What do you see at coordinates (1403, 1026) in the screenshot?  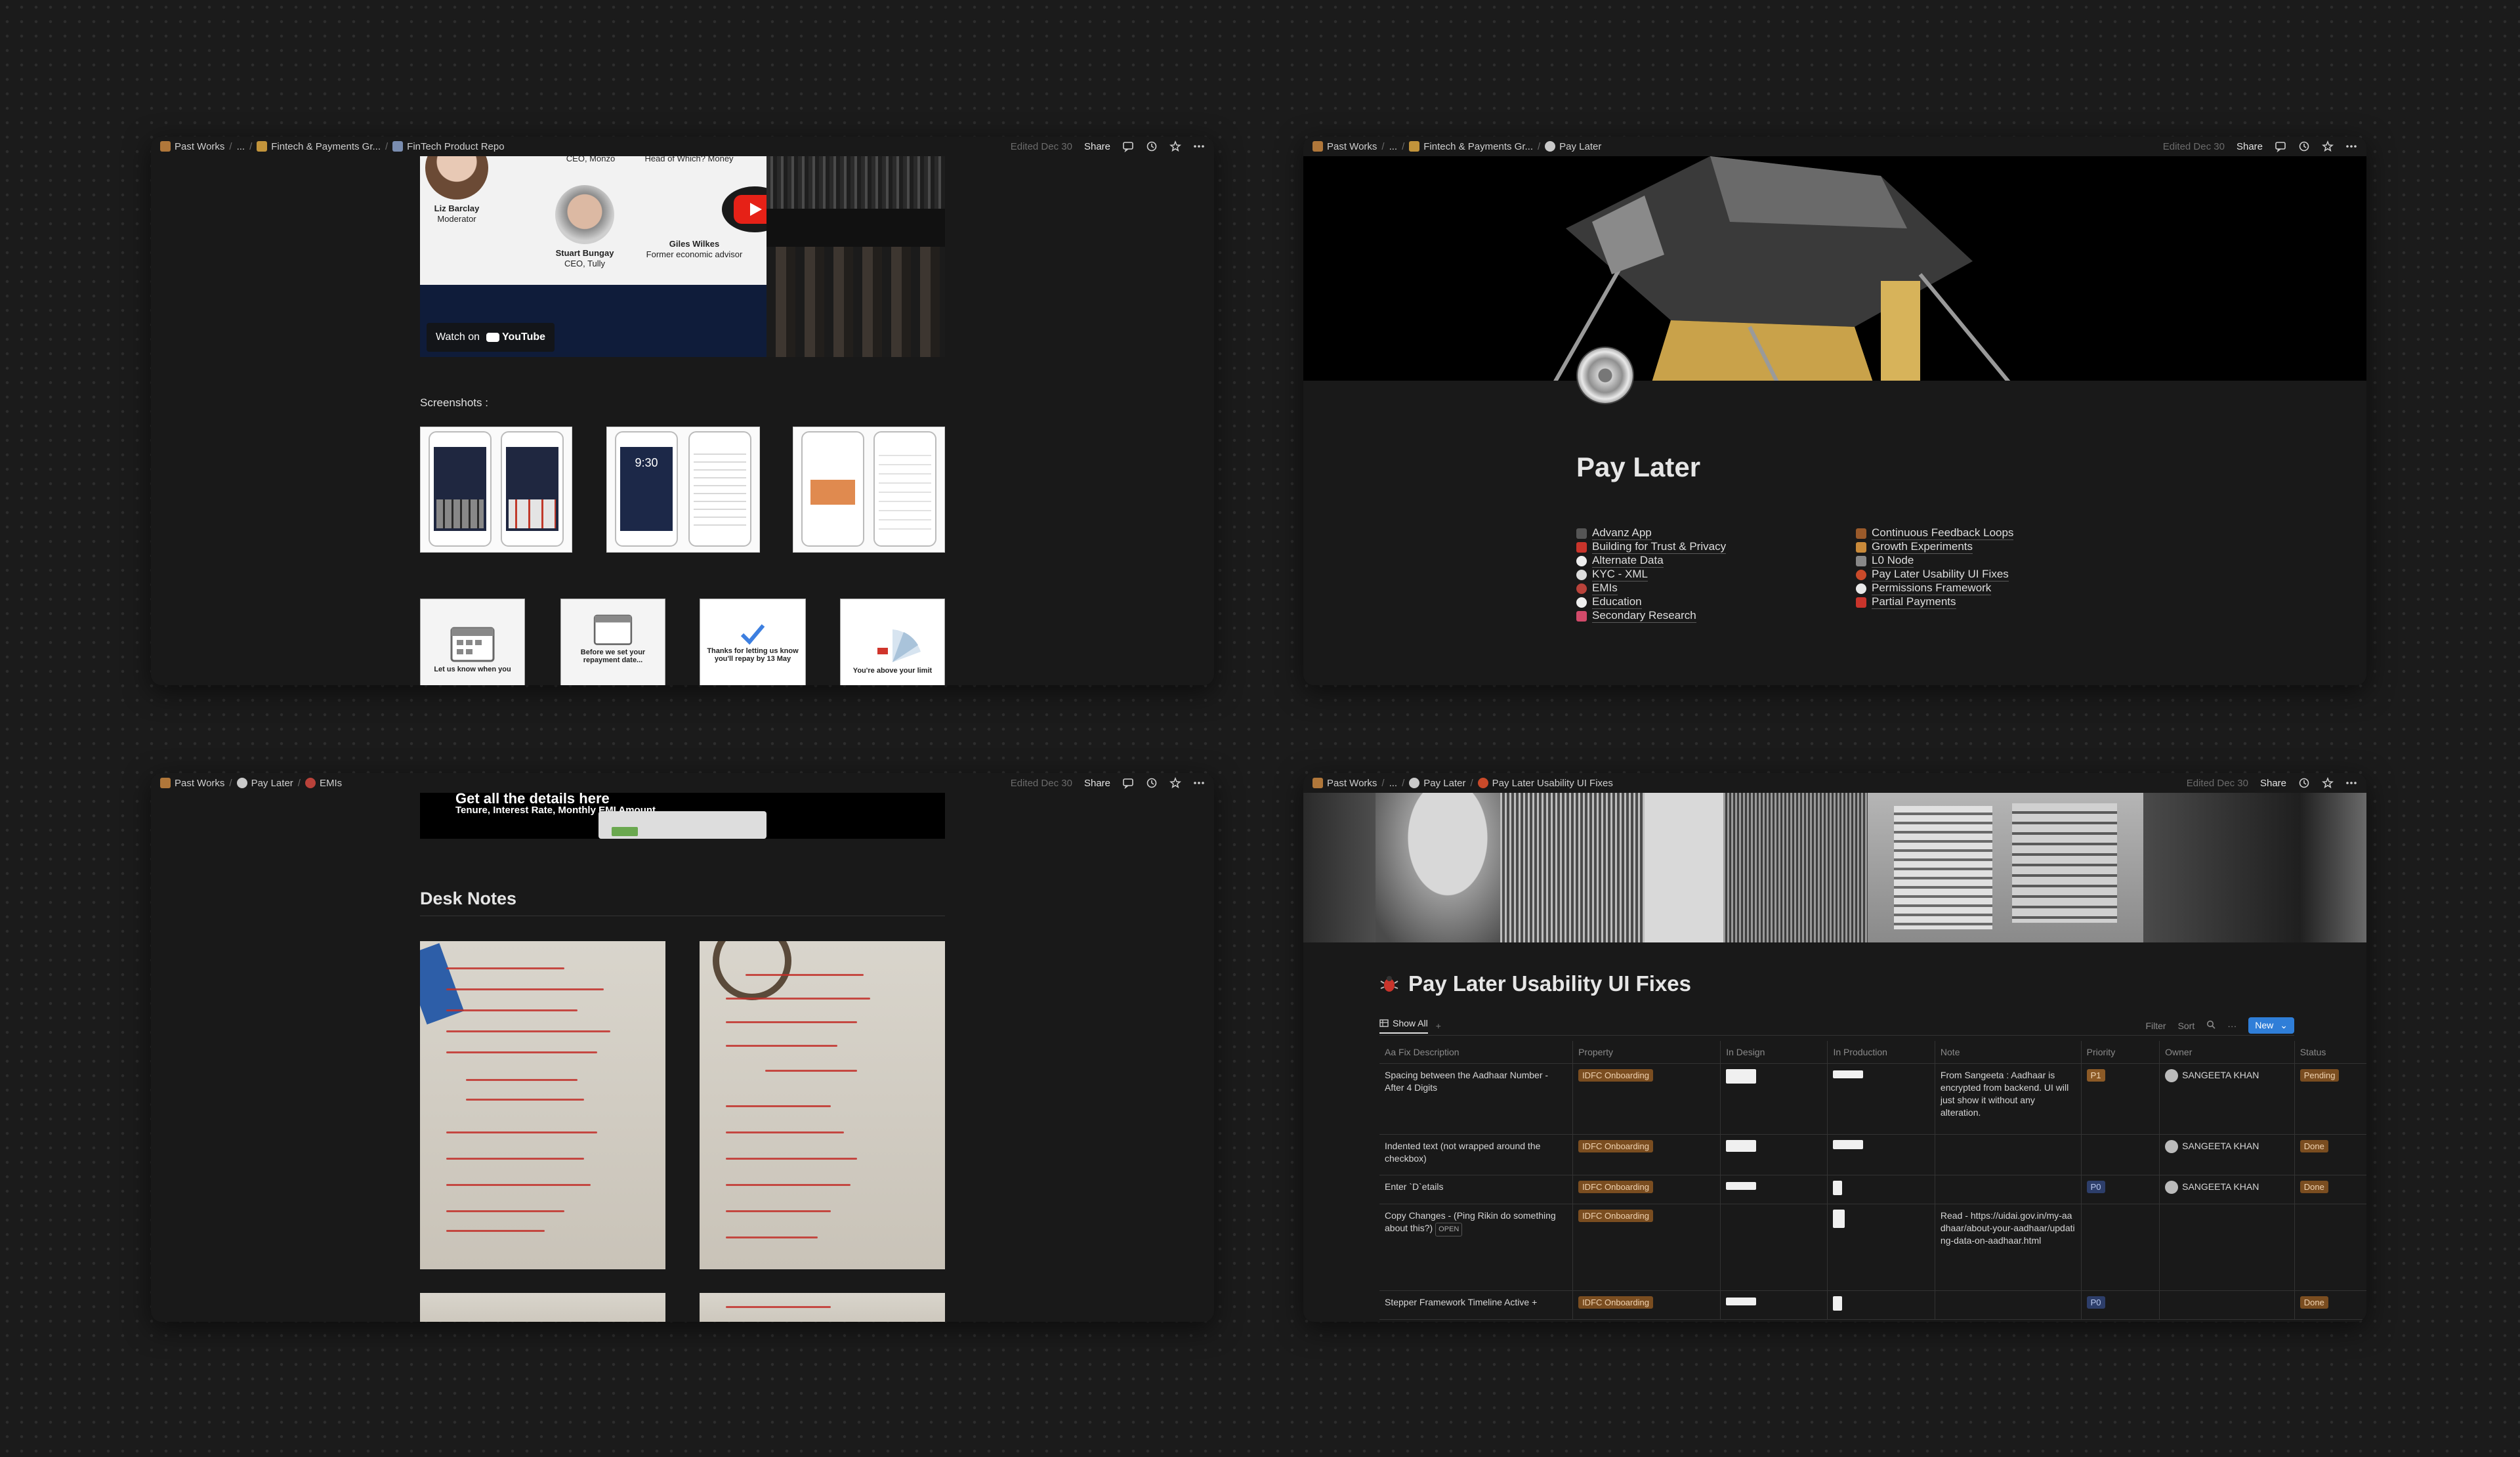 I see `view-tab-show-all: Show All` at bounding box center [1403, 1026].